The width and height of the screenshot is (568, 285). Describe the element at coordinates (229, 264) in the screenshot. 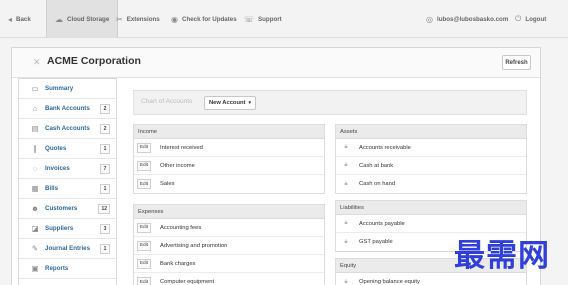

I see `account-row: Edit Bank charges` at that location.